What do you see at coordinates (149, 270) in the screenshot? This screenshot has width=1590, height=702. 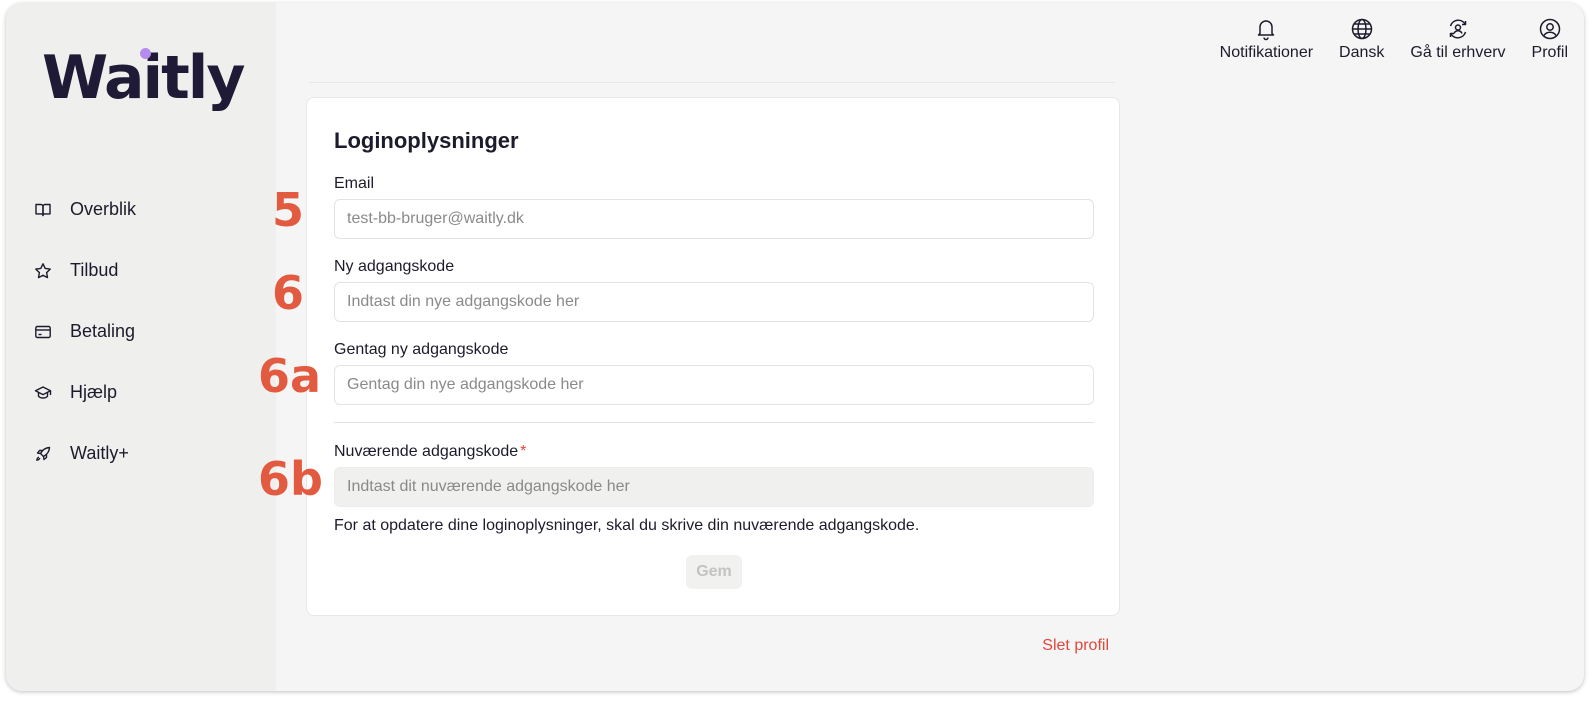 I see `sidebar-item-tilbud: Tilbud` at bounding box center [149, 270].